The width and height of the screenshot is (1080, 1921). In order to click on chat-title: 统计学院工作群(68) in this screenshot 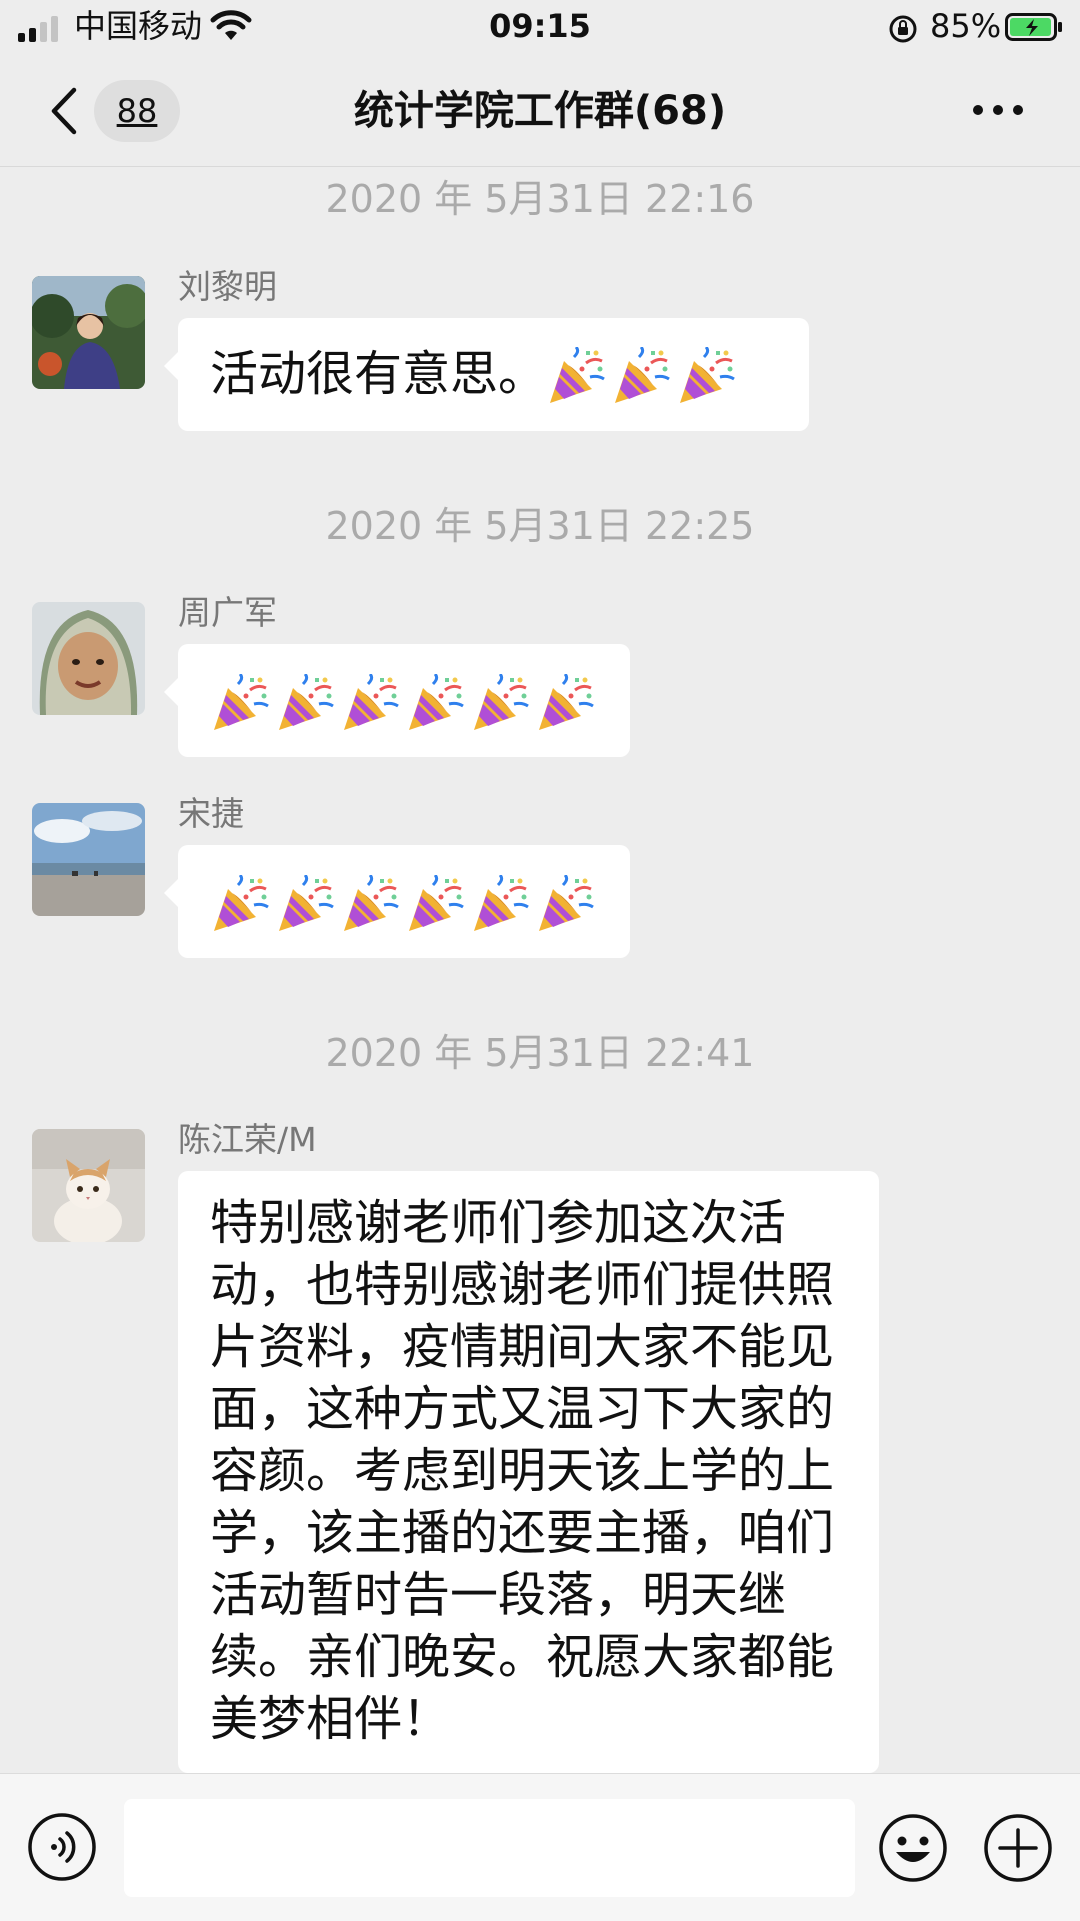, I will do `click(540, 111)`.